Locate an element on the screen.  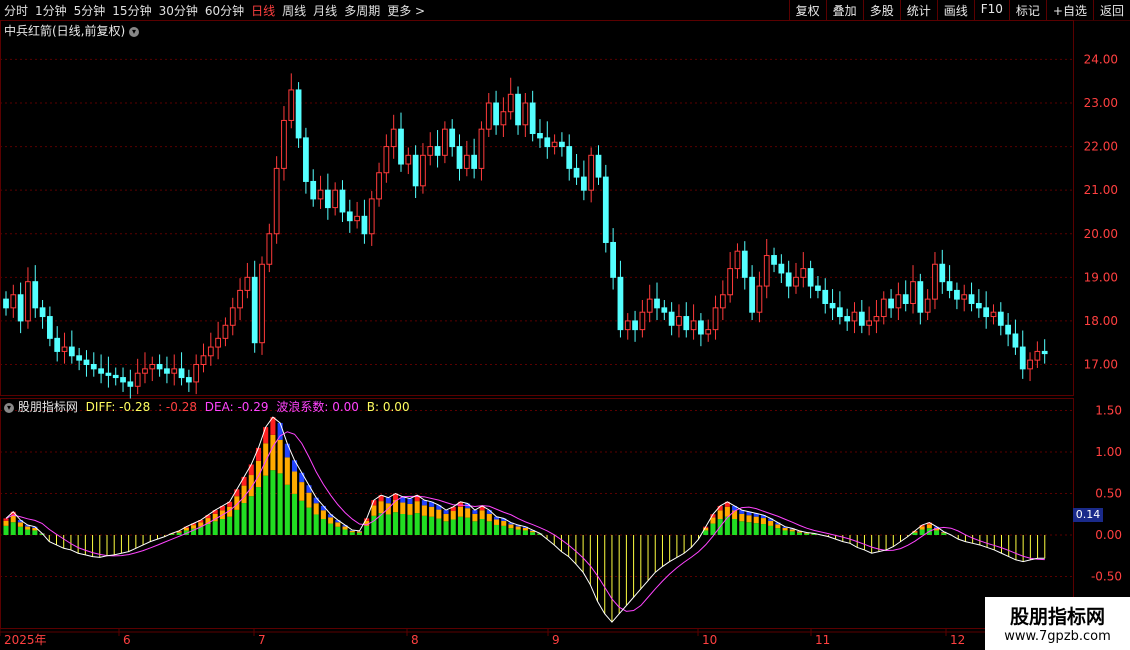
period-tab-3: 15分钟 is located at coordinates (131, 10).